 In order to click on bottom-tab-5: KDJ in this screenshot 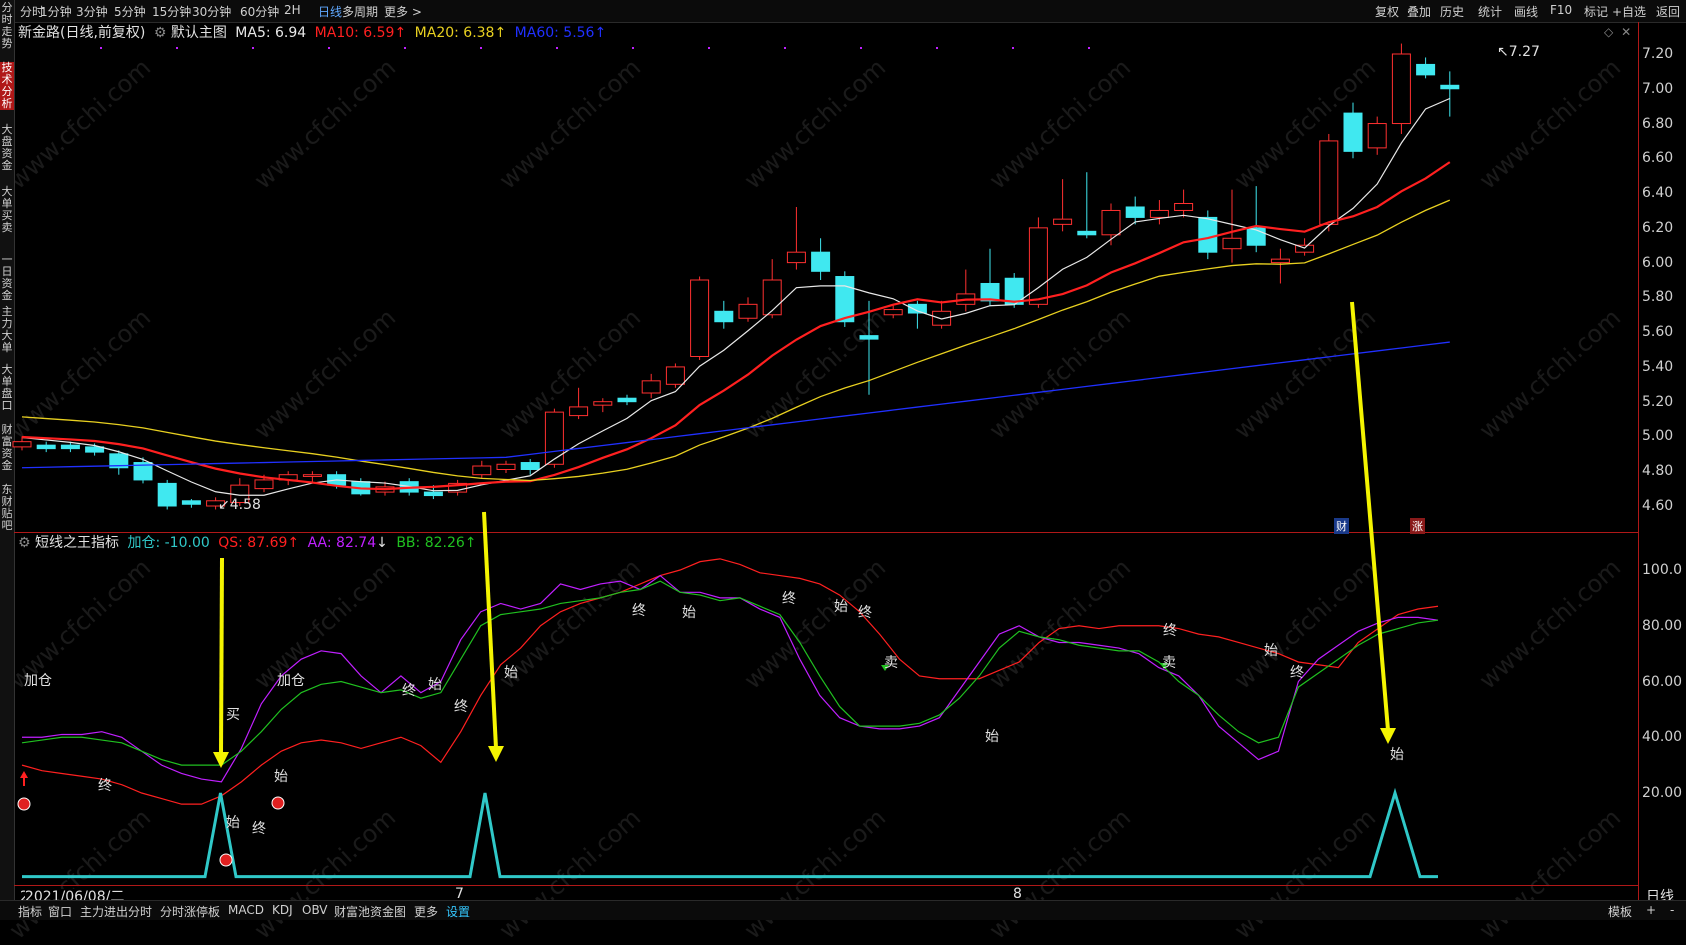, I will do `click(282, 910)`.